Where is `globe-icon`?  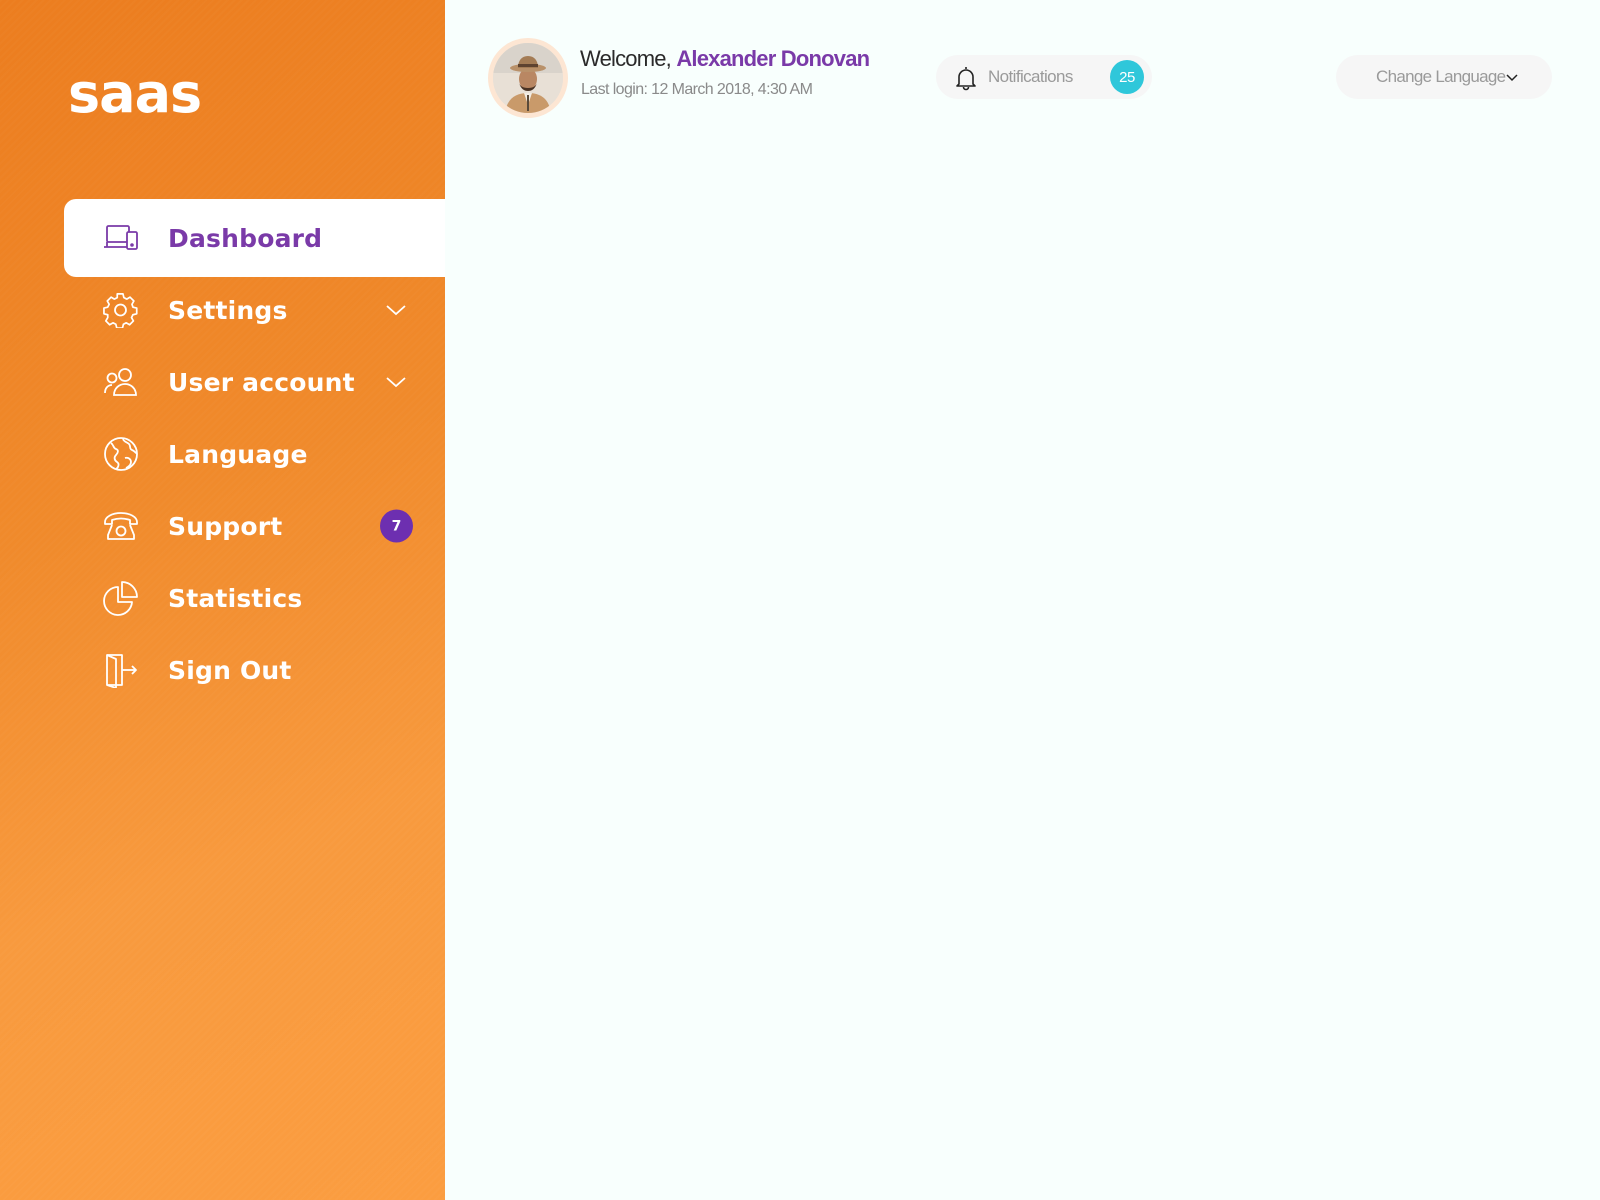 globe-icon is located at coordinates (121, 454).